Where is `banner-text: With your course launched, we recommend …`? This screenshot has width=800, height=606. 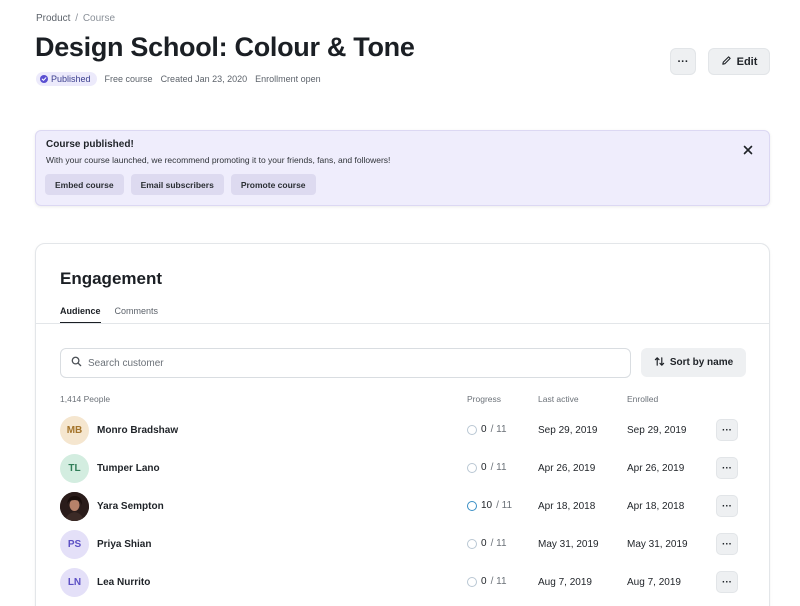 banner-text: With your course launched, we recommend … is located at coordinates (218, 160).